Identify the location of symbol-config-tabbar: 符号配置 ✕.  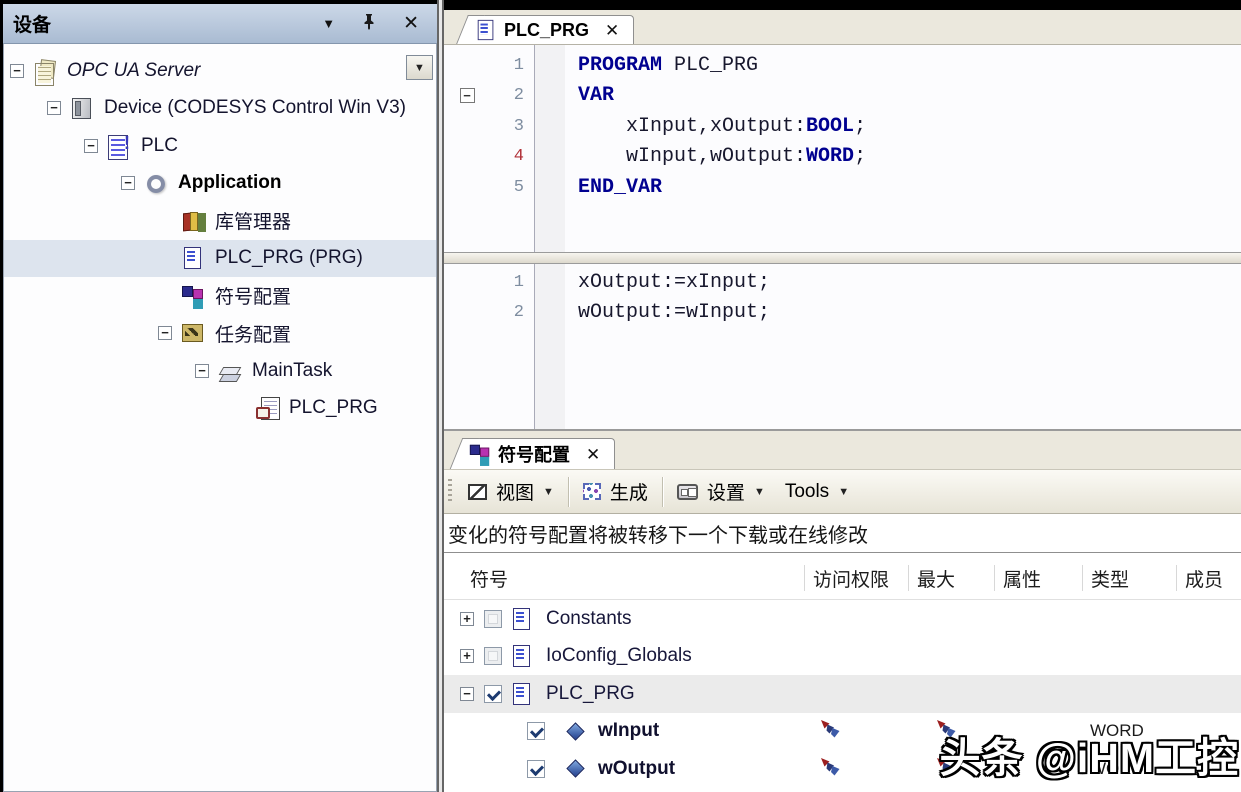
(842, 450).